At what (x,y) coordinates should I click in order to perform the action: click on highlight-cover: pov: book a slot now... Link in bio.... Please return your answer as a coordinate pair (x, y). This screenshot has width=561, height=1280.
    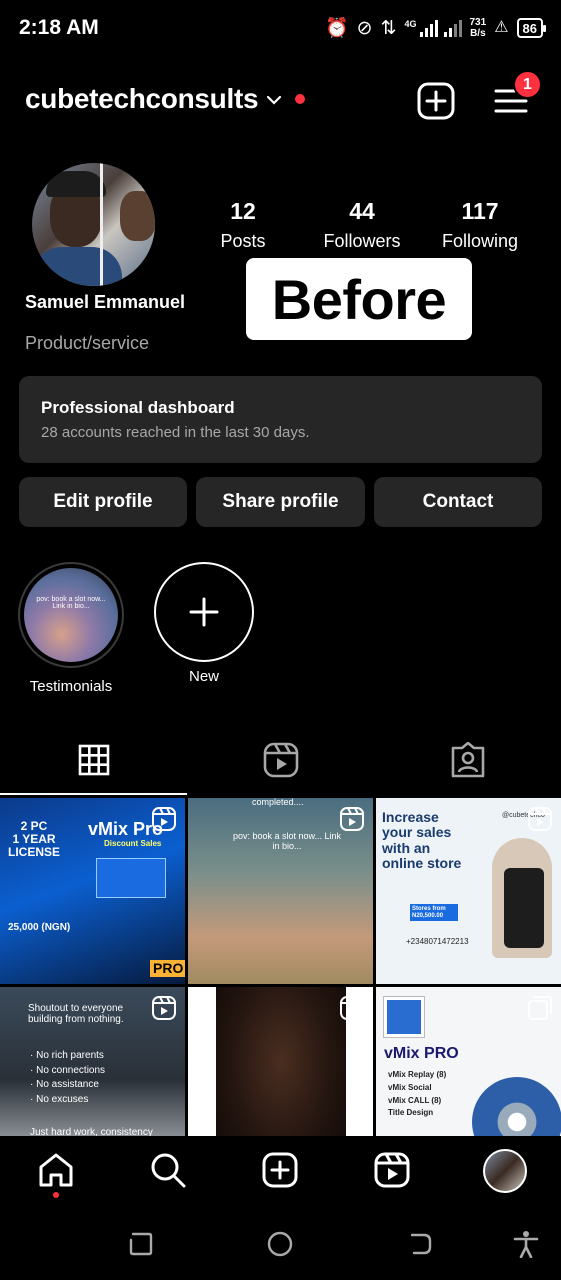
    Looking at the image, I should click on (71, 615).